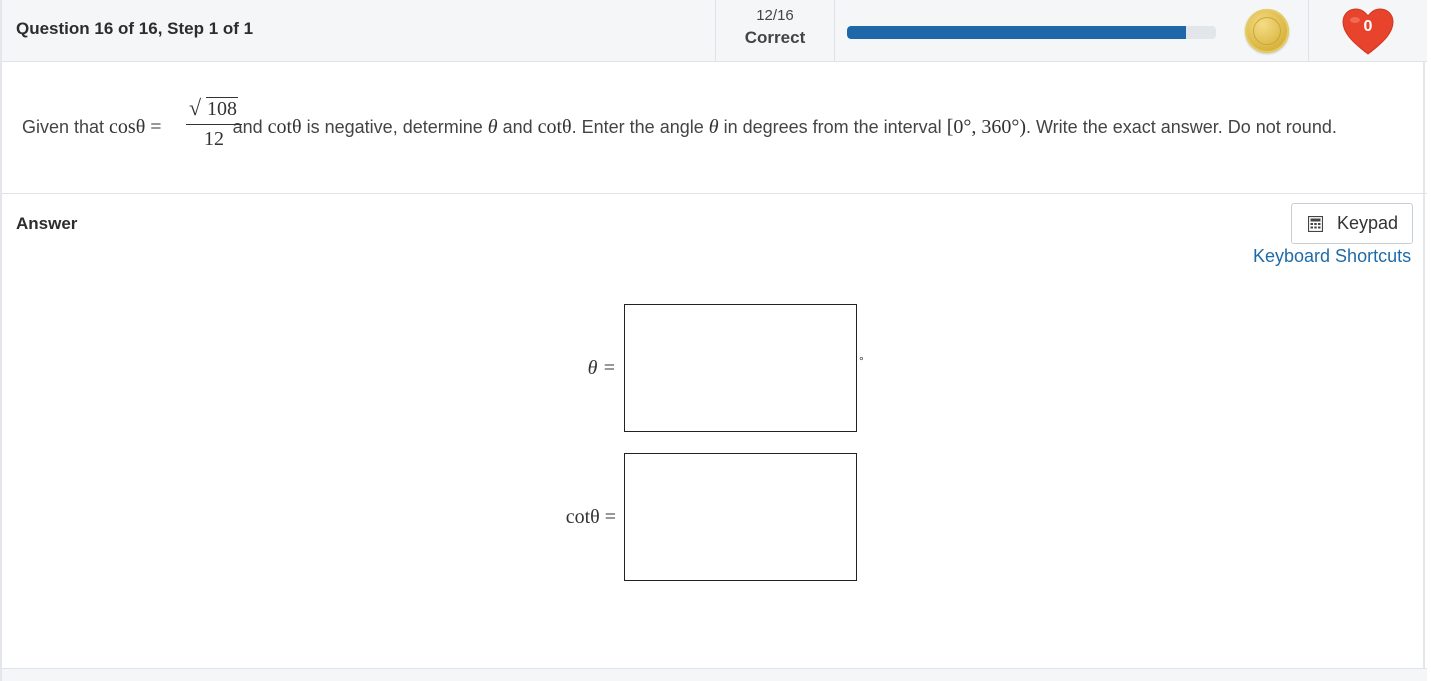 The height and width of the screenshot is (681, 1431). What do you see at coordinates (135, 127) in the screenshot?
I see `cos-expression: cosθ =` at bounding box center [135, 127].